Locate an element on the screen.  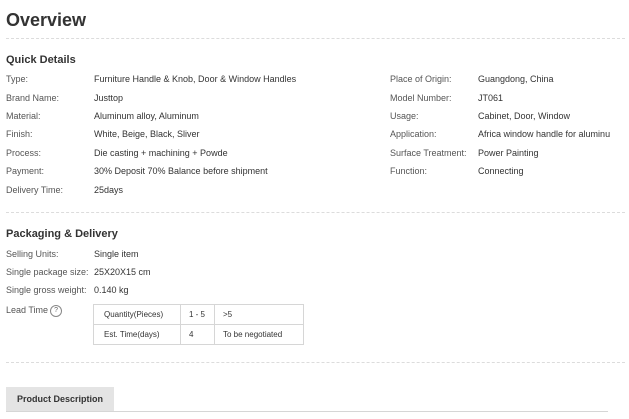
detail-value: Justtop is located at coordinates (109, 98).